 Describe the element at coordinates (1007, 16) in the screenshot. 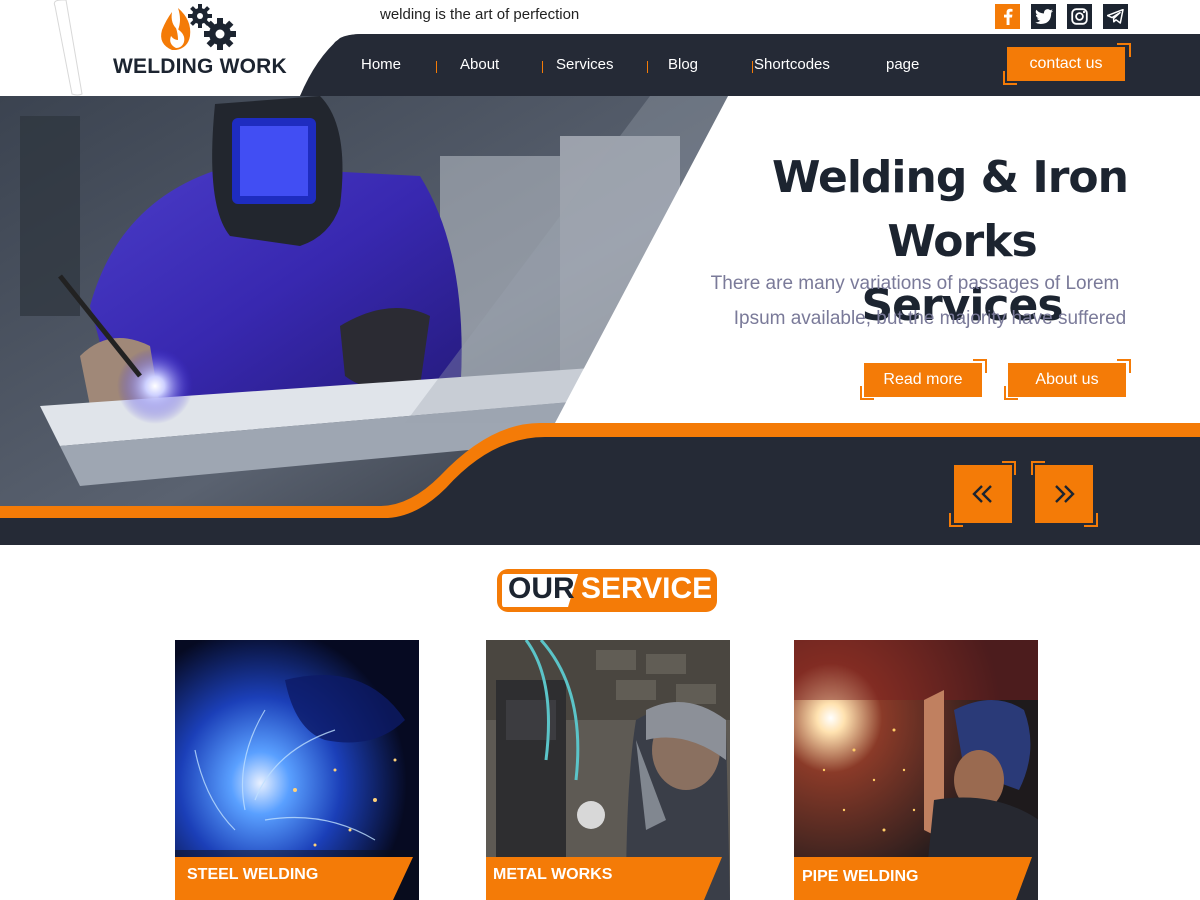

I see `facebook-icon` at that location.